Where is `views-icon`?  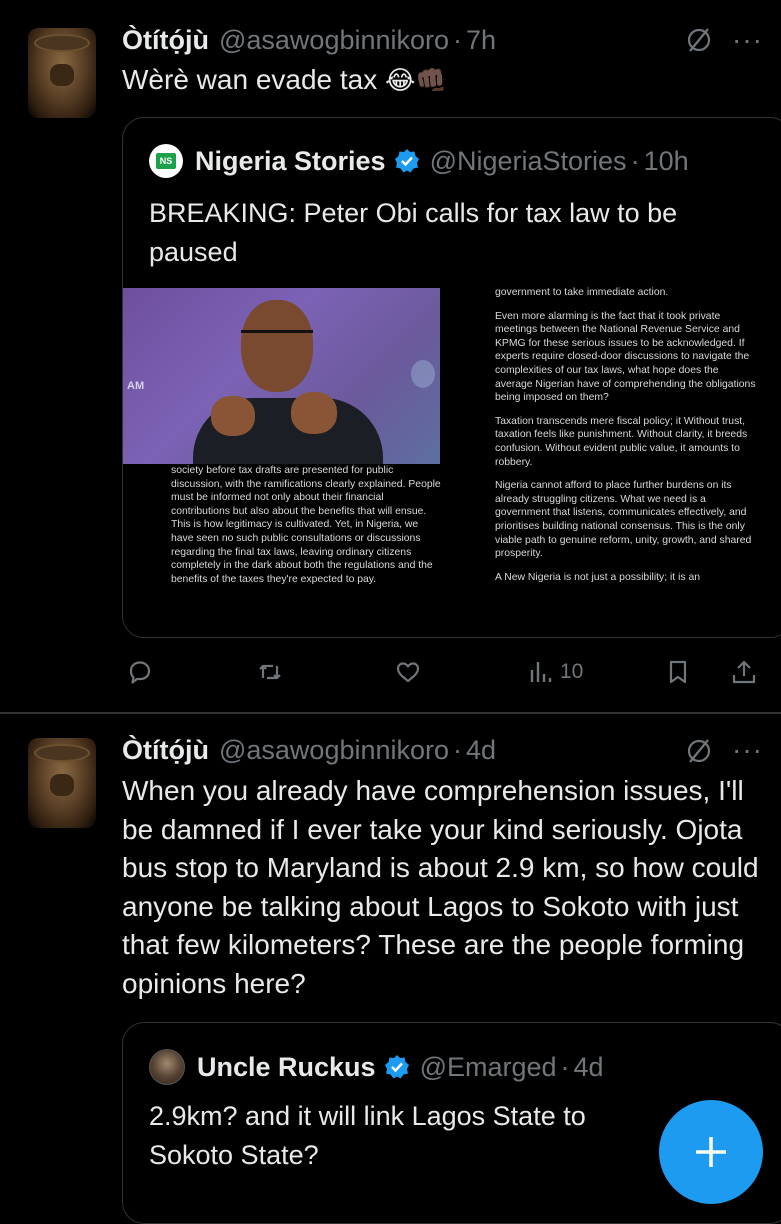 views-icon is located at coordinates (541, 672).